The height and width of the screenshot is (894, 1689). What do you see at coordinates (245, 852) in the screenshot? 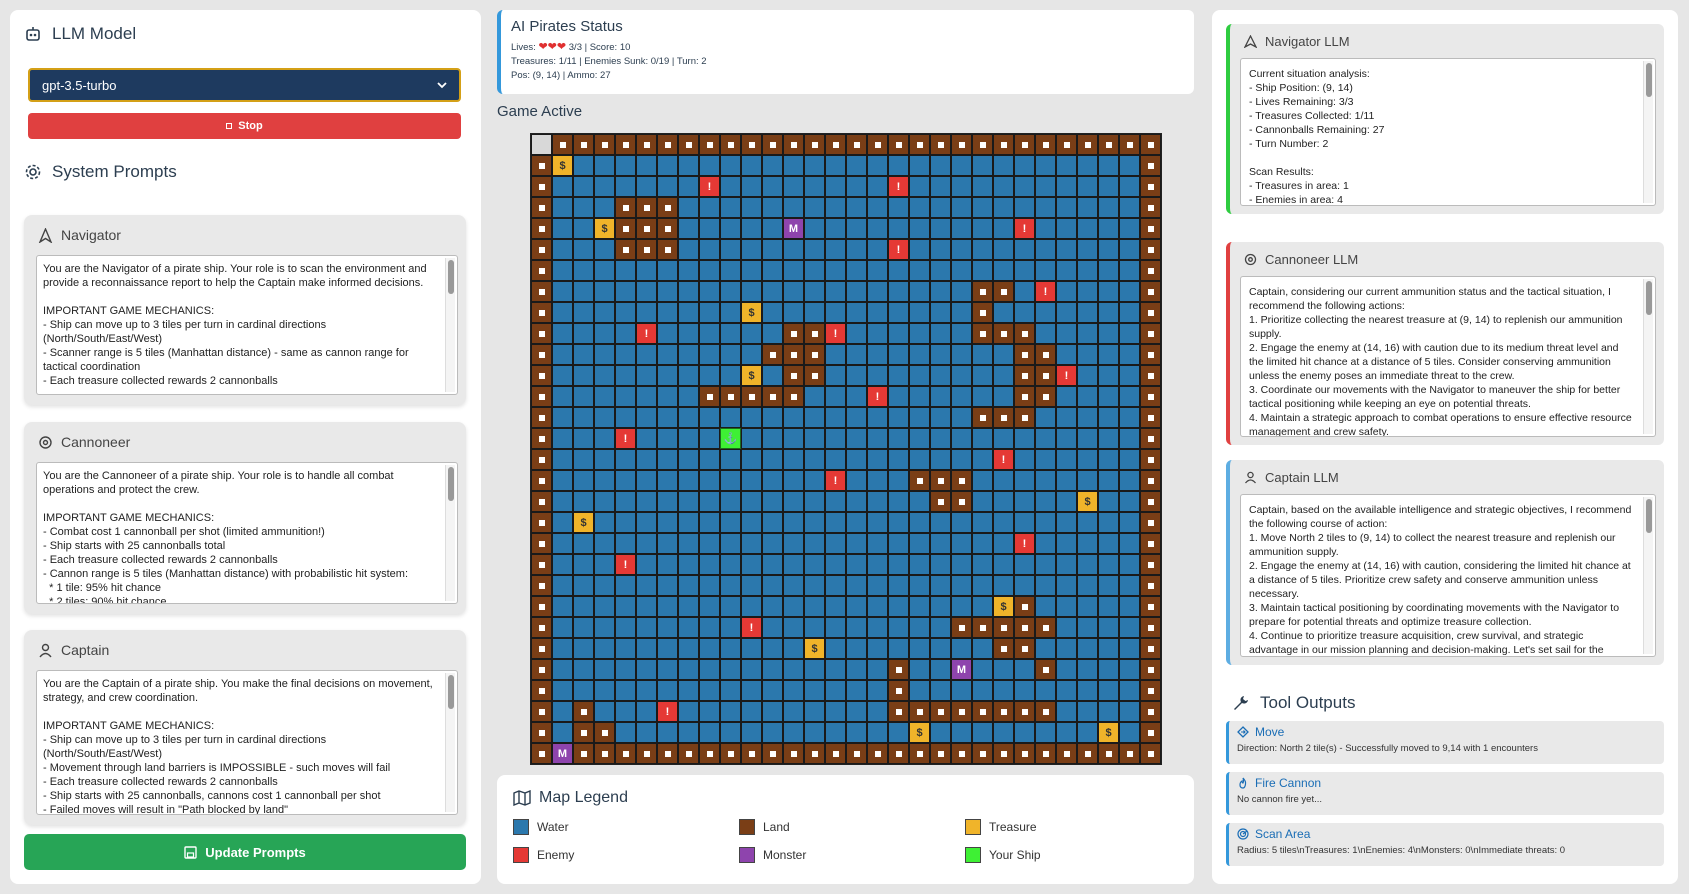
I see `update-prompts-button: Update Prompts` at bounding box center [245, 852].